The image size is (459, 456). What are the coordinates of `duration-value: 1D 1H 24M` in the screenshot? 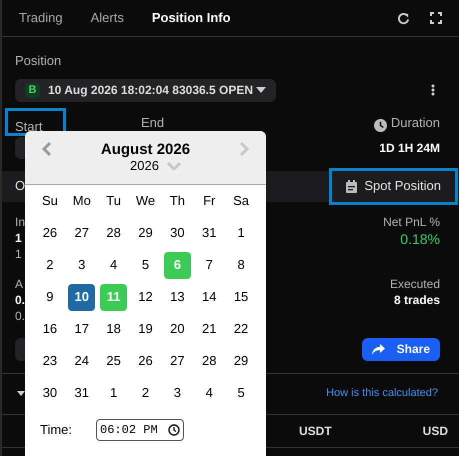 It's located at (409, 148).